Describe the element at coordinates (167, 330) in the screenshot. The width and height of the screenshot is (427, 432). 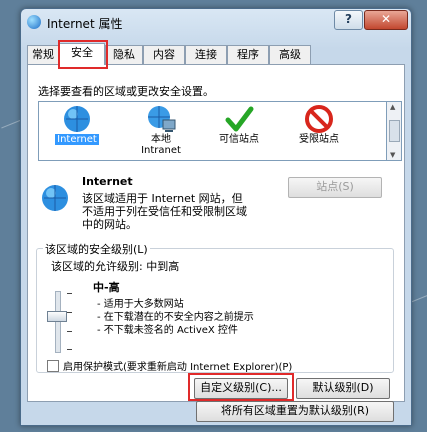
I see `security-level-point-3: - 不下载未签名的 ActiveX 控件` at that location.